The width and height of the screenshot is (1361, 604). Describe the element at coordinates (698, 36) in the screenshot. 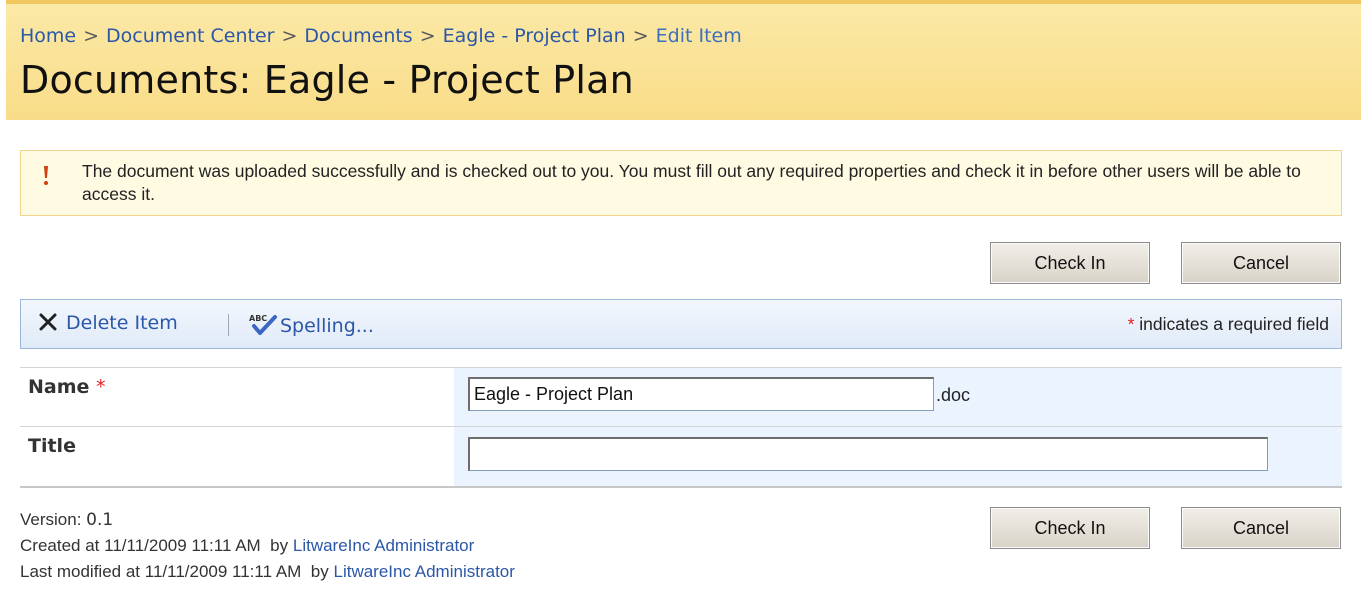

I see `breadcrumb-current: Edit Item` at that location.